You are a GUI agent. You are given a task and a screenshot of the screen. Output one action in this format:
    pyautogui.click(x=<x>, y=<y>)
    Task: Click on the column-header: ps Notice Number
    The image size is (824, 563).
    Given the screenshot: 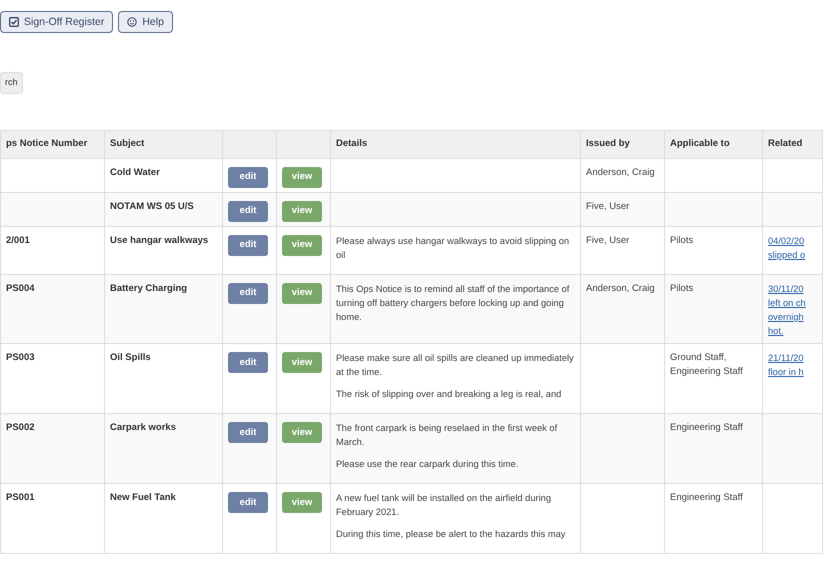 What is the action you would take?
    pyautogui.click(x=52, y=144)
    